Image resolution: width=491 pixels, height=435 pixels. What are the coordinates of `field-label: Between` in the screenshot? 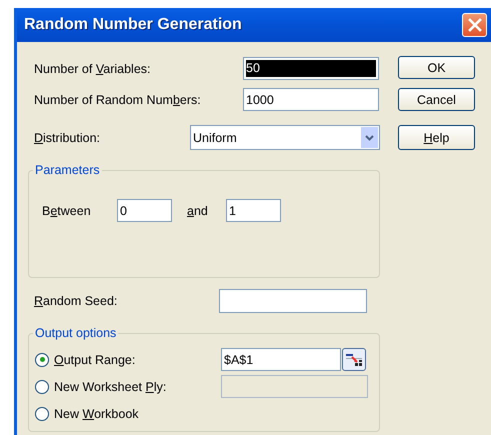 It's located at (67, 211).